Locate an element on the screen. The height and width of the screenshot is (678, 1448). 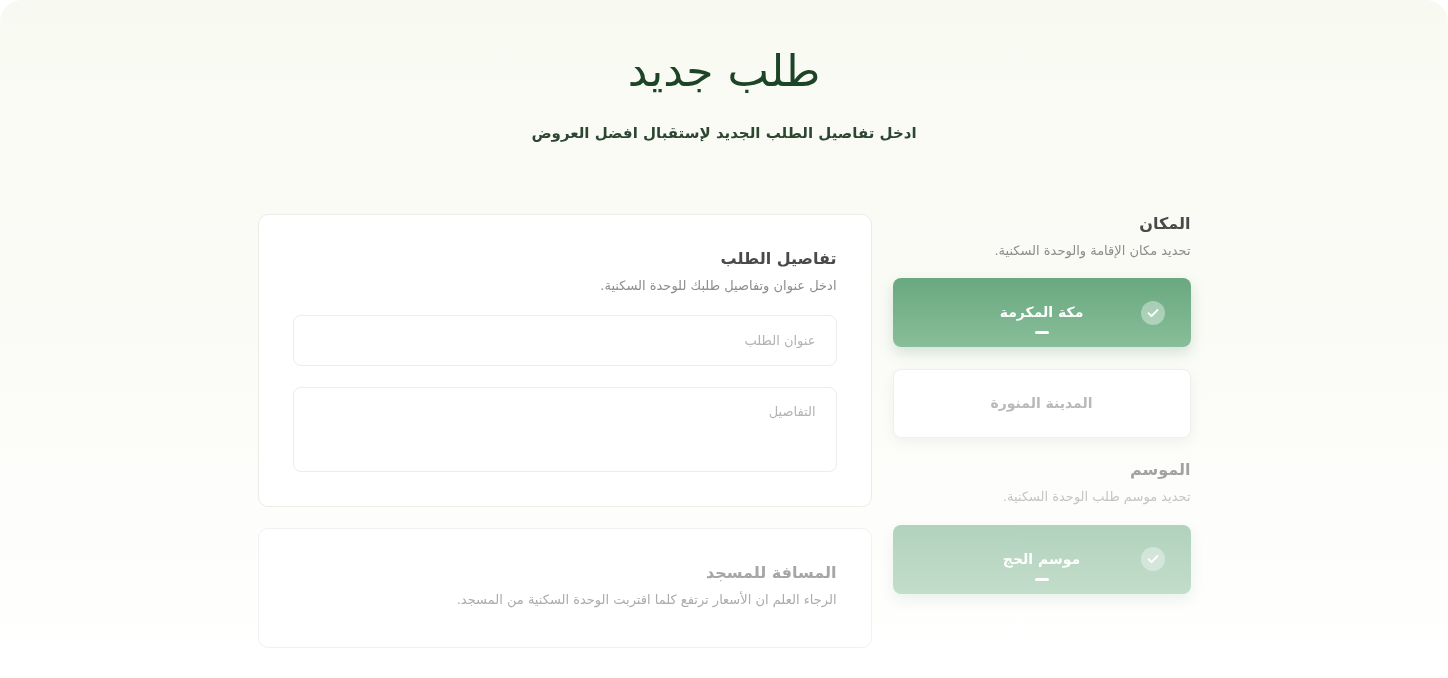
title-input: عنوان الطلب is located at coordinates (564, 341).